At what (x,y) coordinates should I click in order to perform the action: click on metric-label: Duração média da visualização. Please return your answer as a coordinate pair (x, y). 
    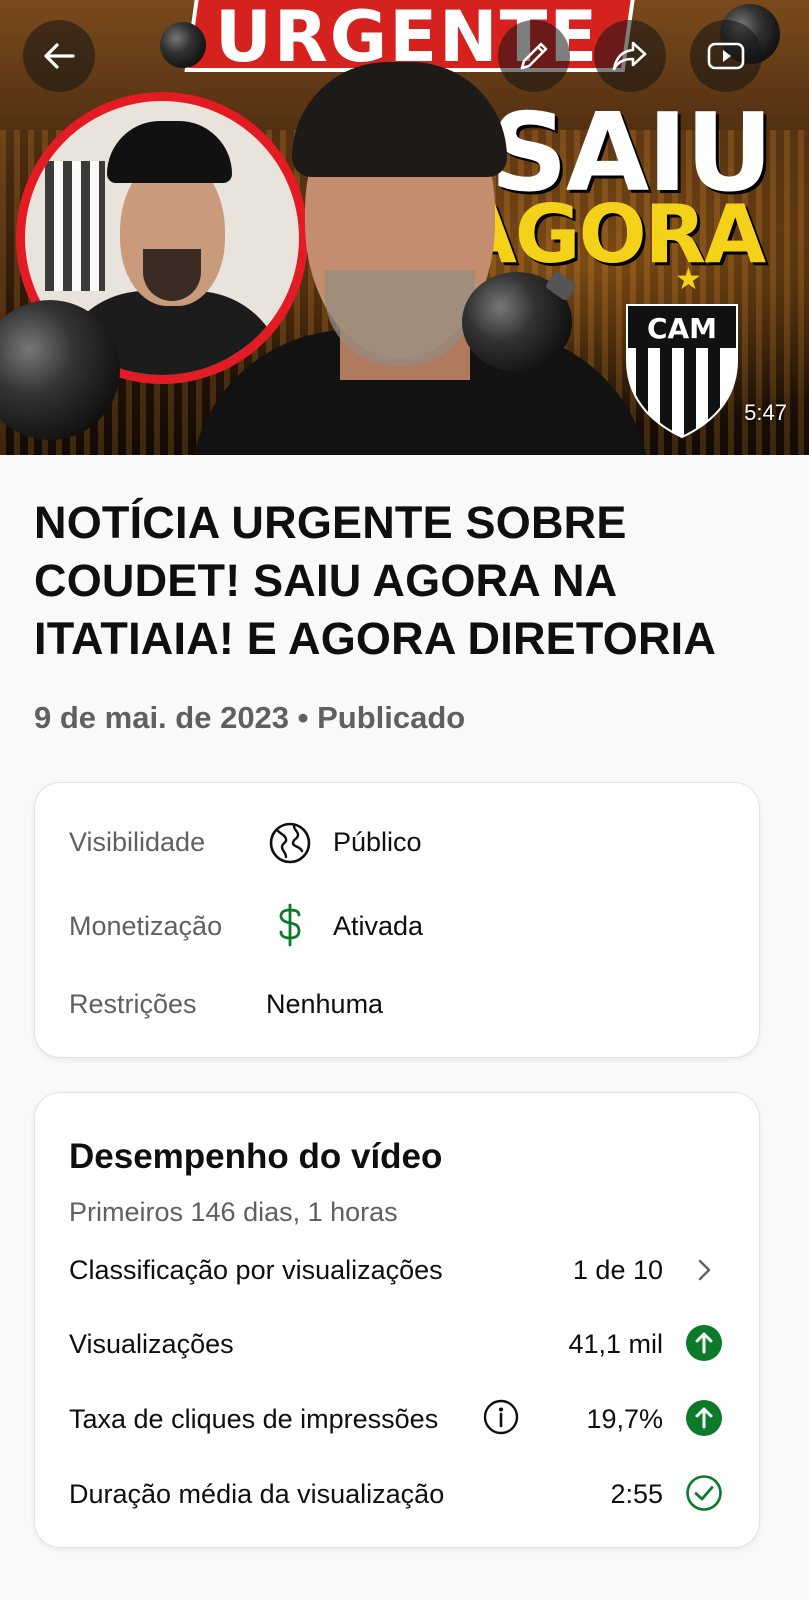
    Looking at the image, I should click on (257, 1494).